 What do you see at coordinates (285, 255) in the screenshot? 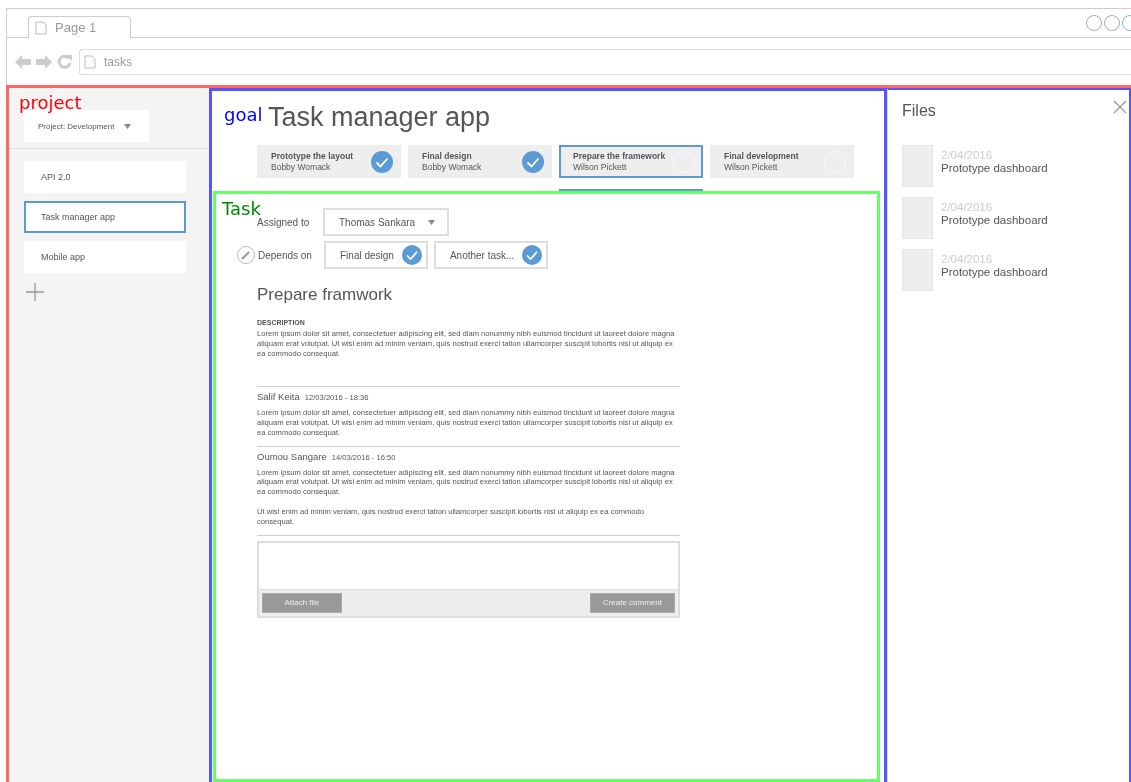
I see `field-label: Depends on` at bounding box center [285, 255].